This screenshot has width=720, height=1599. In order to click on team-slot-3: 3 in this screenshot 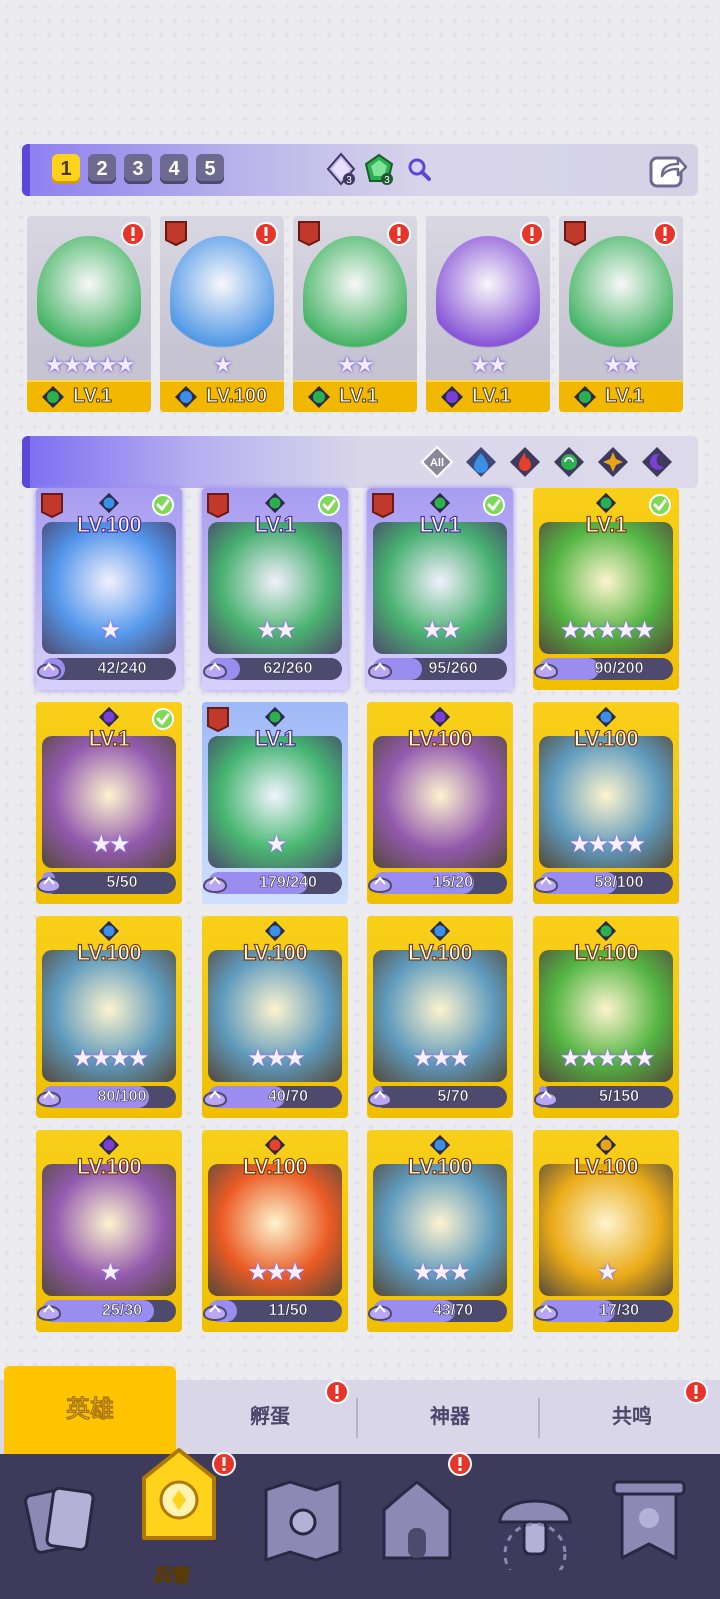, I will do `click(138, 169)`.